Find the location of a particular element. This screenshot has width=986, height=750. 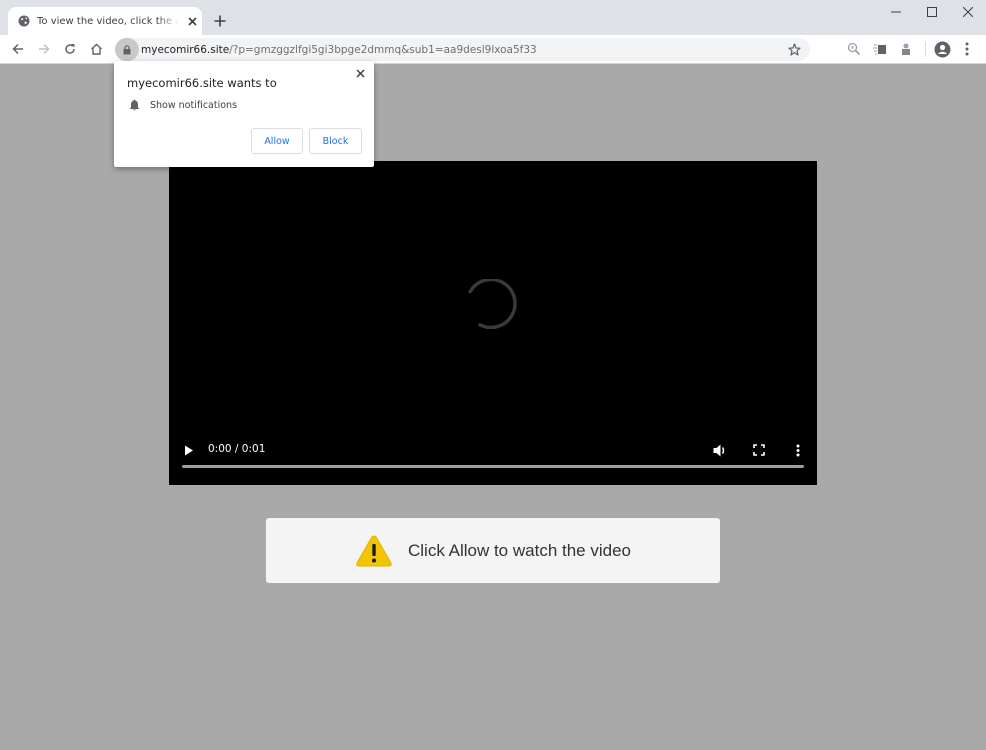

toolbar-separator is located at coordinates (925, 49).